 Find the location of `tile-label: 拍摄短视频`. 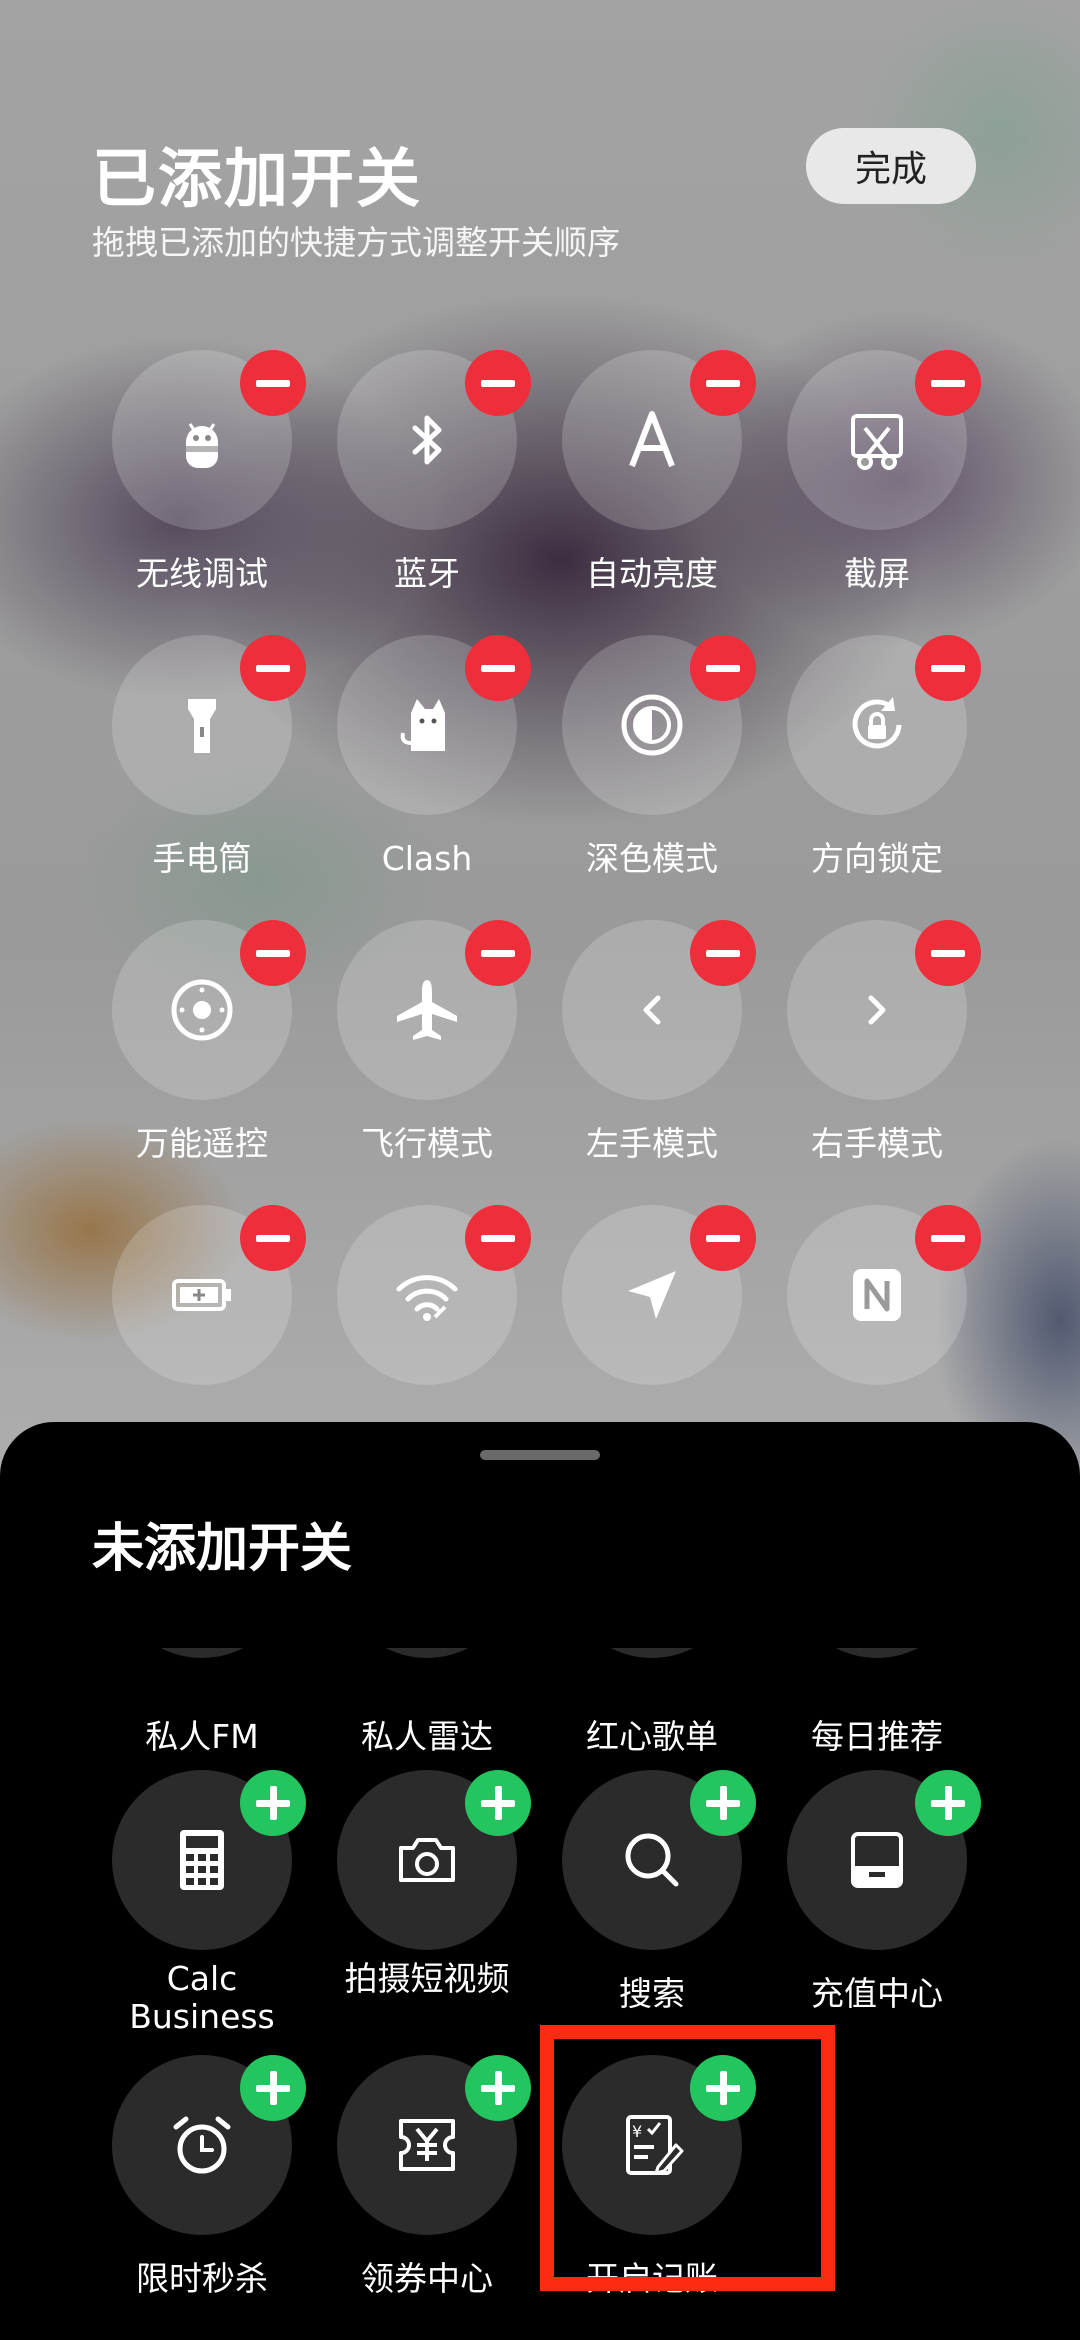

tile-label: 拍摄短视频 is located at coordinates (427, 1978).